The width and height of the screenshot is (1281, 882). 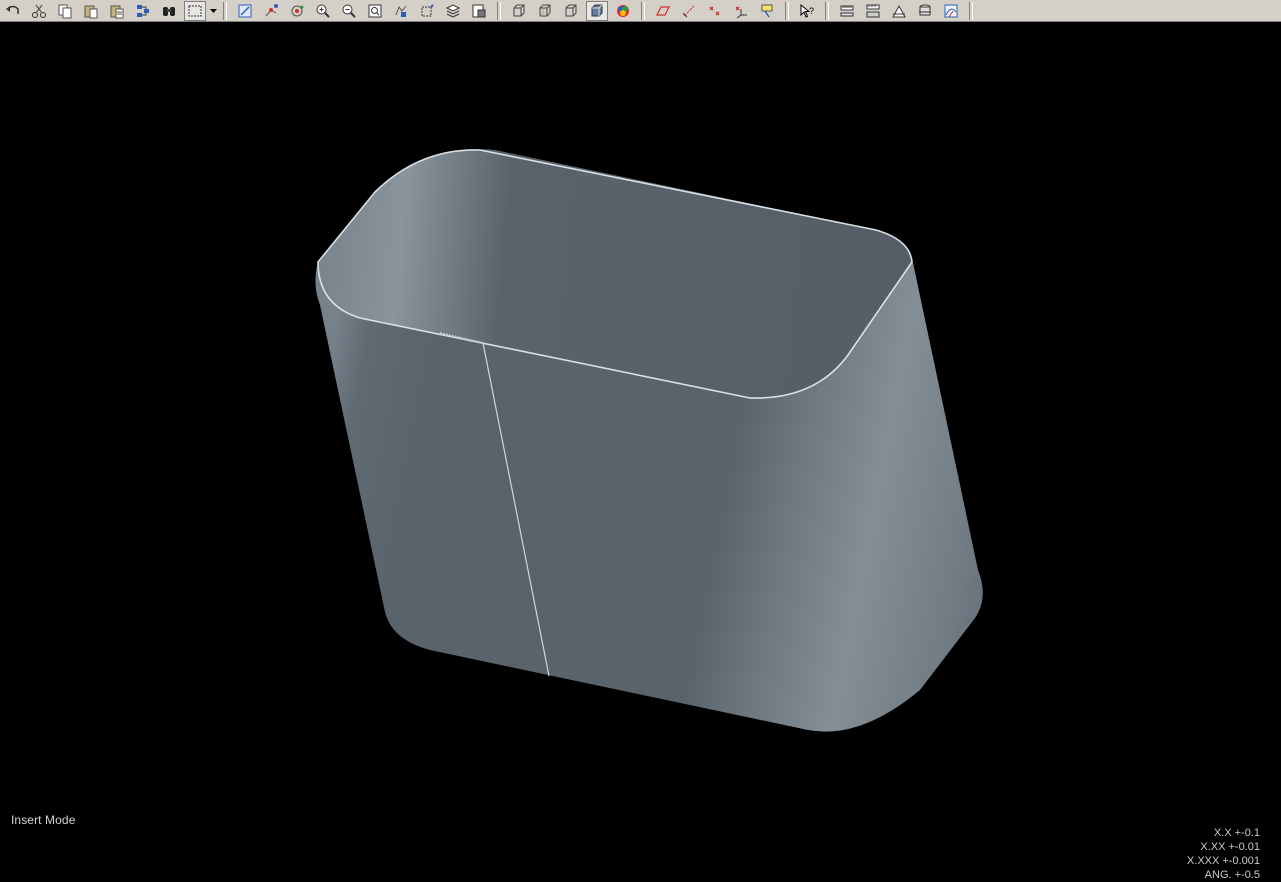 I want to click on datum-points-icon, so click(x=715, y=11).